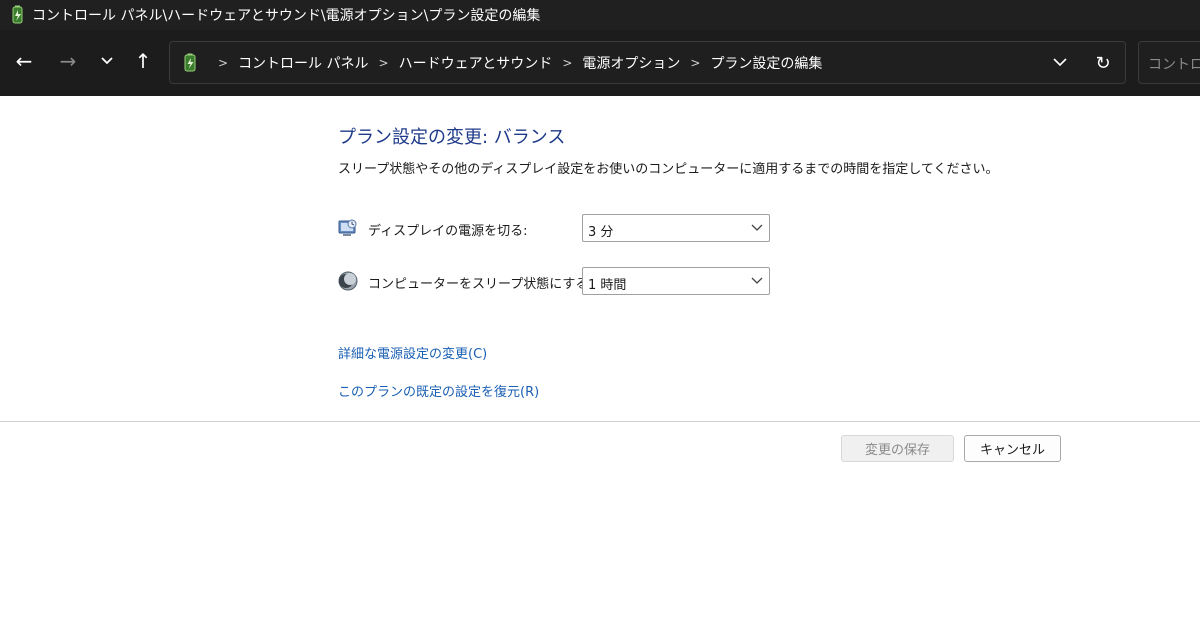 The image size is (1200, 630). I want to click on save-button: 変更の保存, so click(897, 448).